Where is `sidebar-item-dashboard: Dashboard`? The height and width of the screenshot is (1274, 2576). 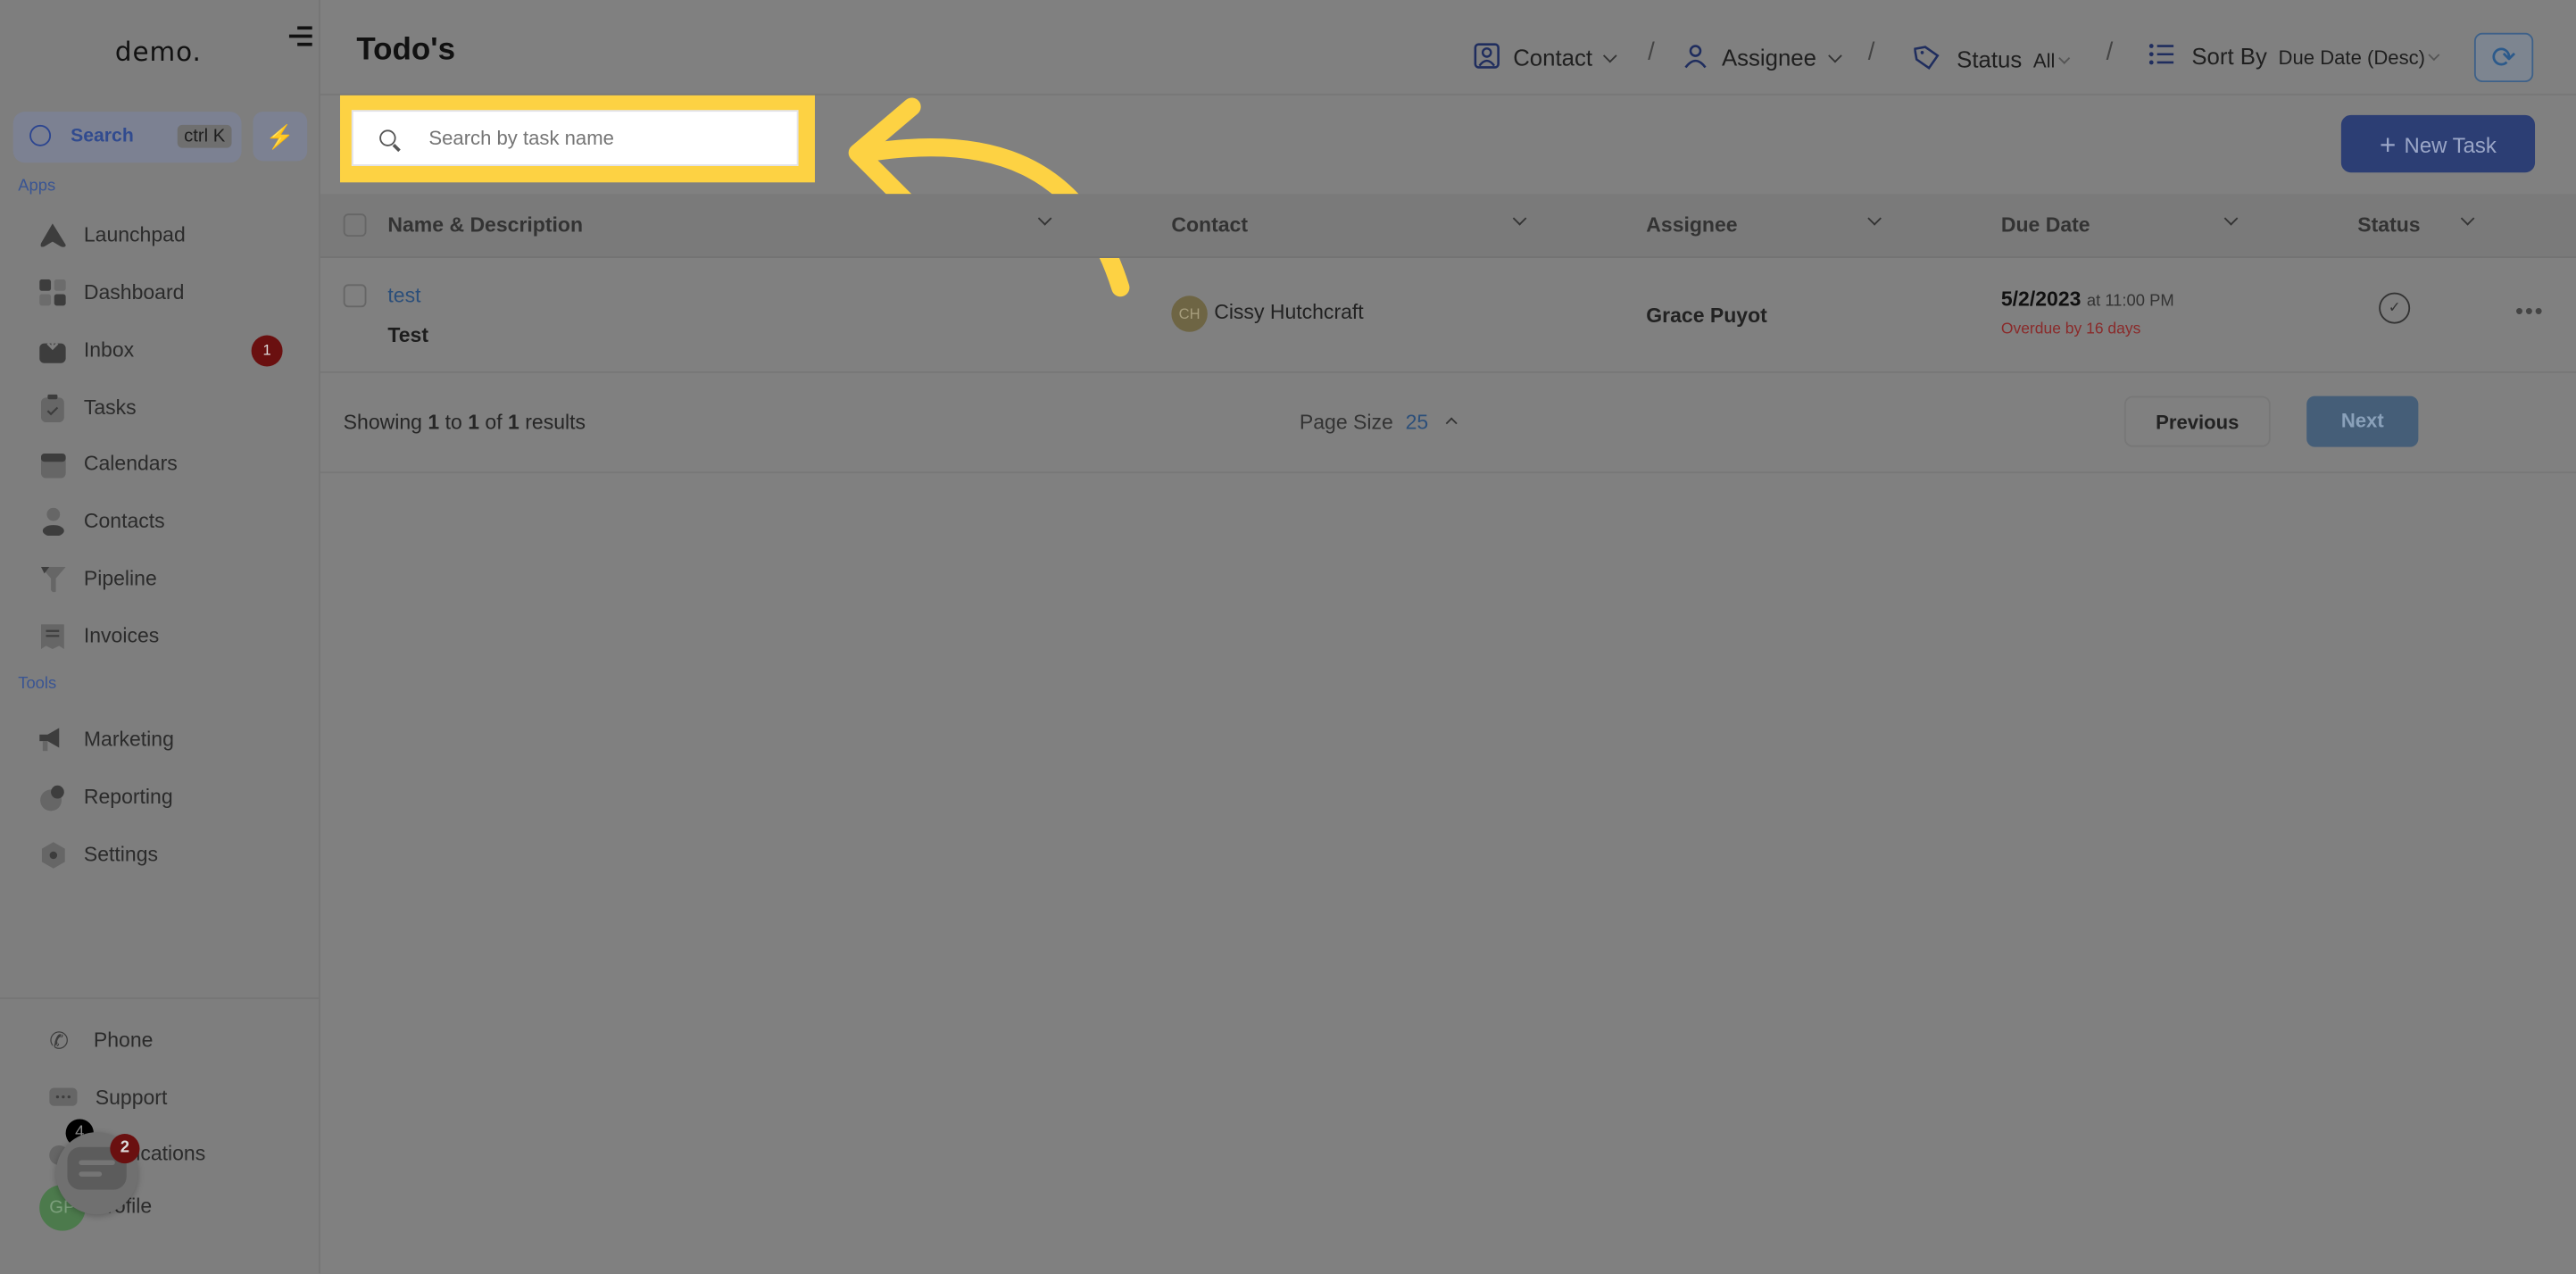
sidebar-item-dashboard: Dashboard is located at coordinates (170, 292).